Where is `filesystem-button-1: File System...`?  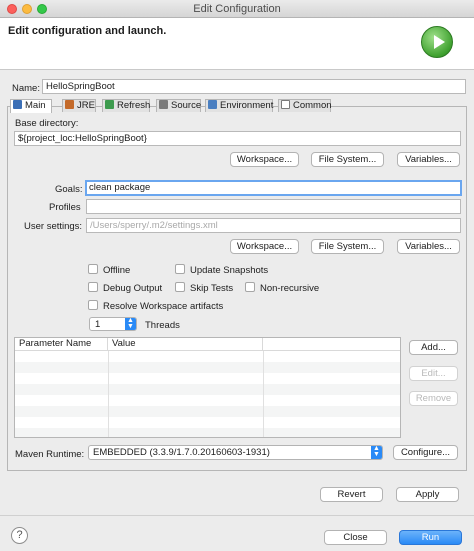
filesystem-button-1: File System... is located at coordinates (347, 159).